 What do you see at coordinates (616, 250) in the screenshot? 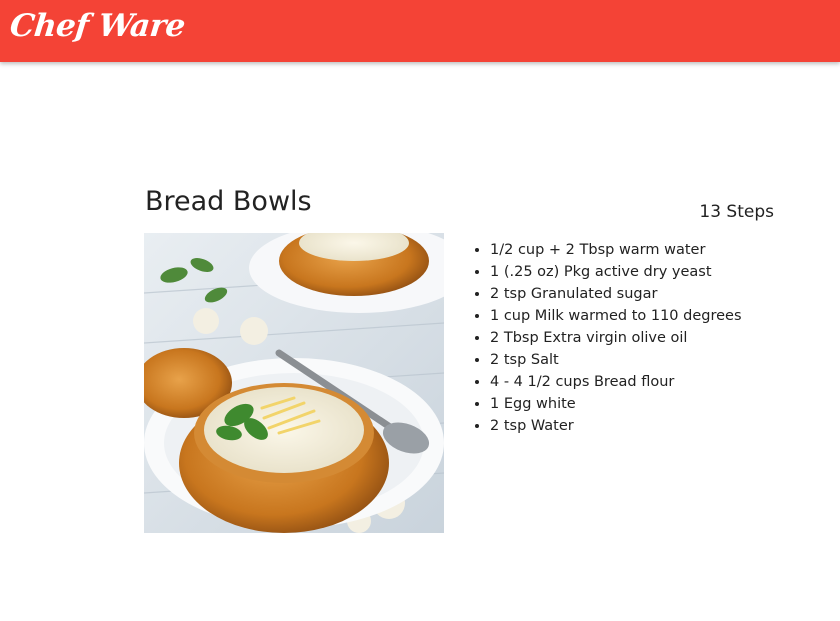
I see `ingredient-item: 1/2 cup + 2 Tbsp warm water` at bounding box center [616, 250].